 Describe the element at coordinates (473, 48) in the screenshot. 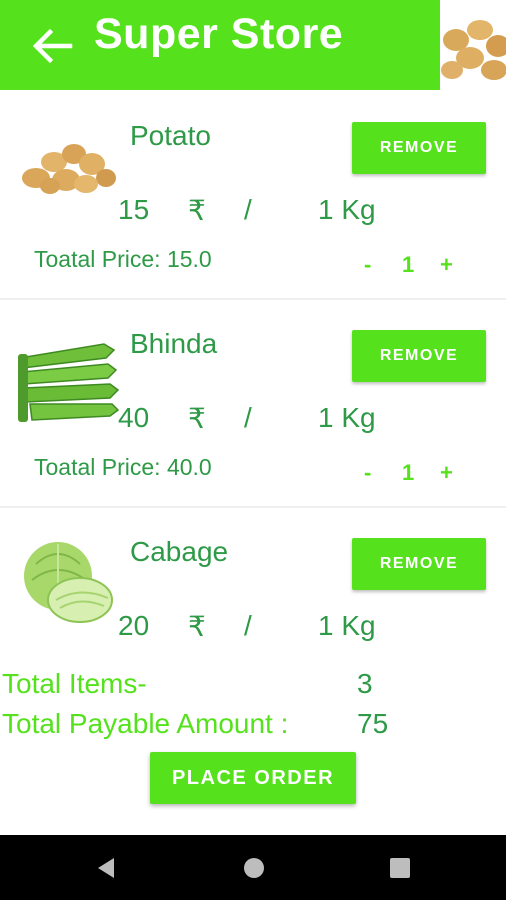

I see `potato-thumbnail` at that location.